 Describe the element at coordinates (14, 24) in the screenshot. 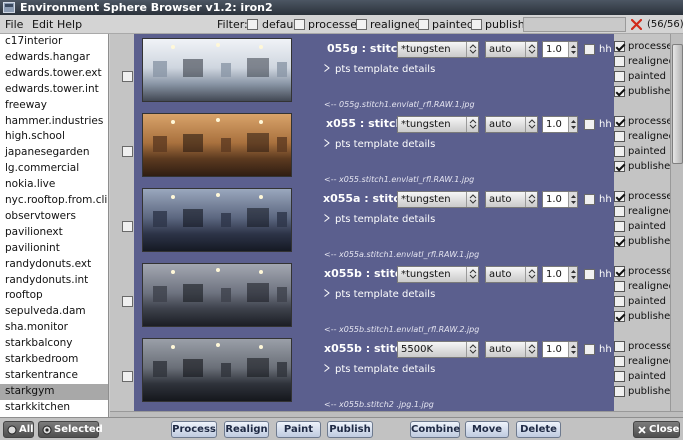

I see `menu-file: File` at that location.